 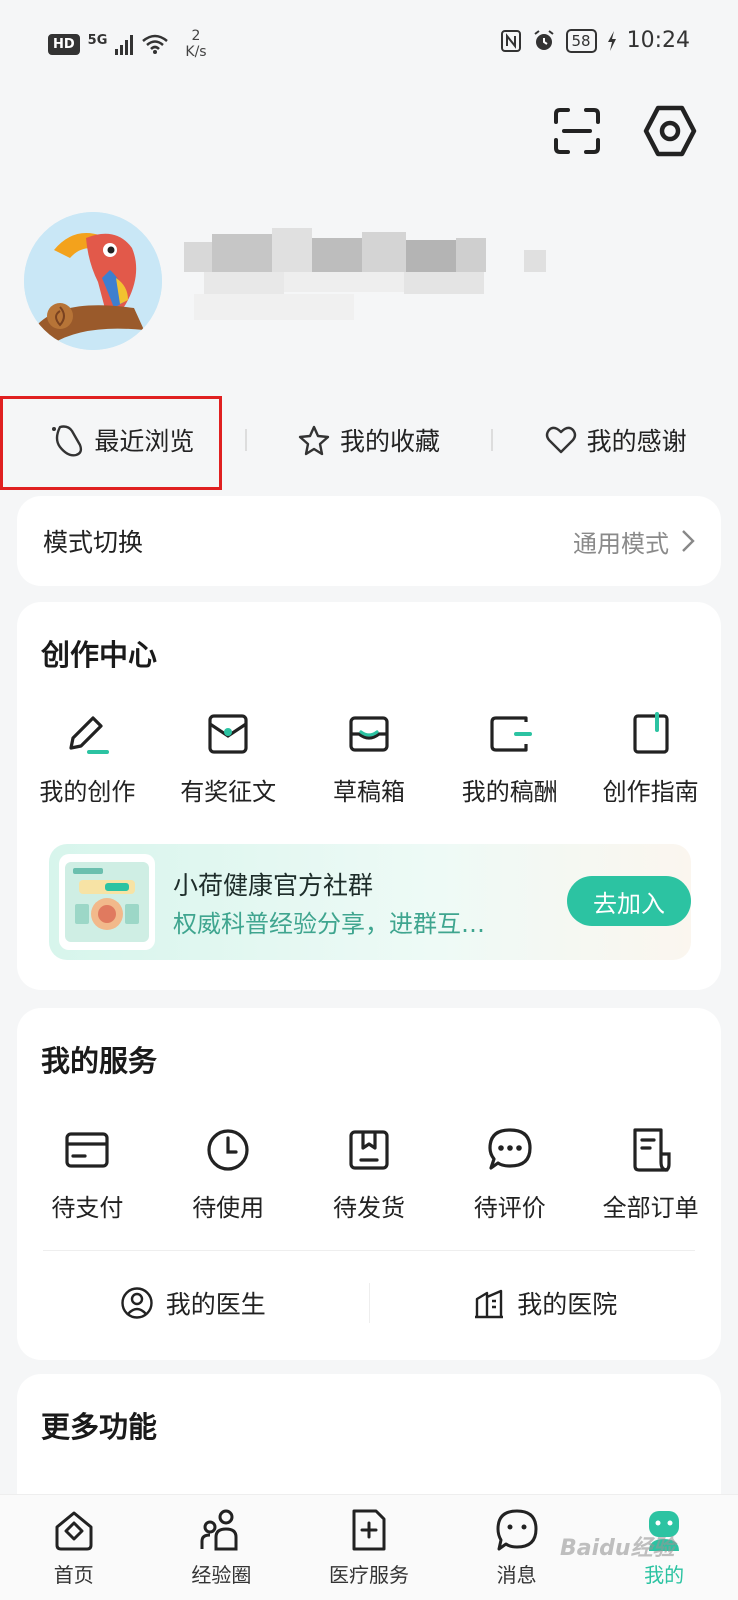 What do you see at coordinates (510, 1149) in the screenshot?
I see `comment-icon` at bounding box center [510, 1149].